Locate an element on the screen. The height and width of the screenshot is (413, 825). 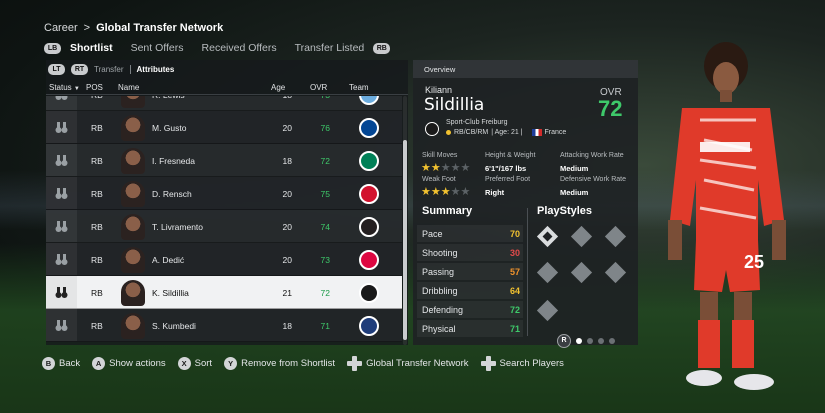
stat-label: Defending is located at coordinates (443, 310).